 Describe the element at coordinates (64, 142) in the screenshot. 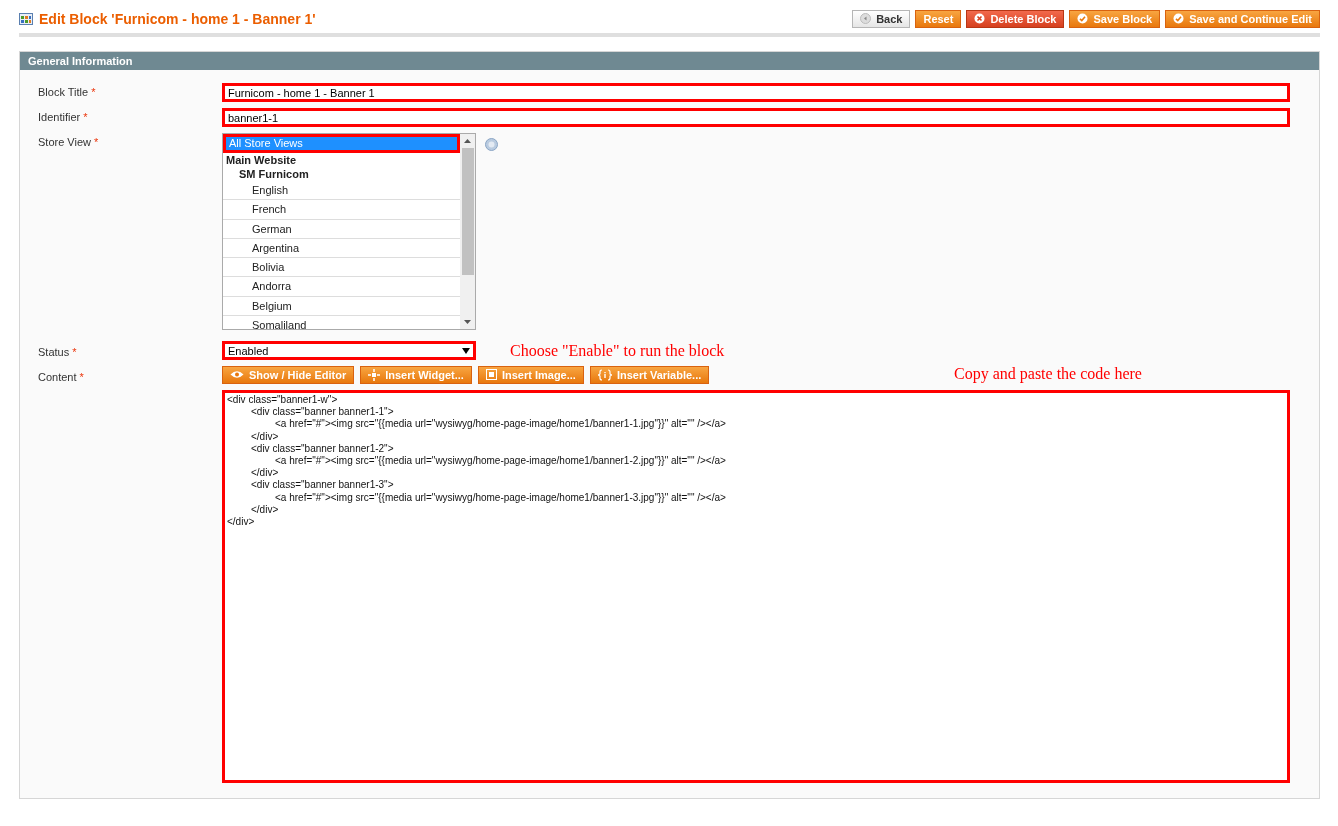

I see `field-label: Store View` at that location.